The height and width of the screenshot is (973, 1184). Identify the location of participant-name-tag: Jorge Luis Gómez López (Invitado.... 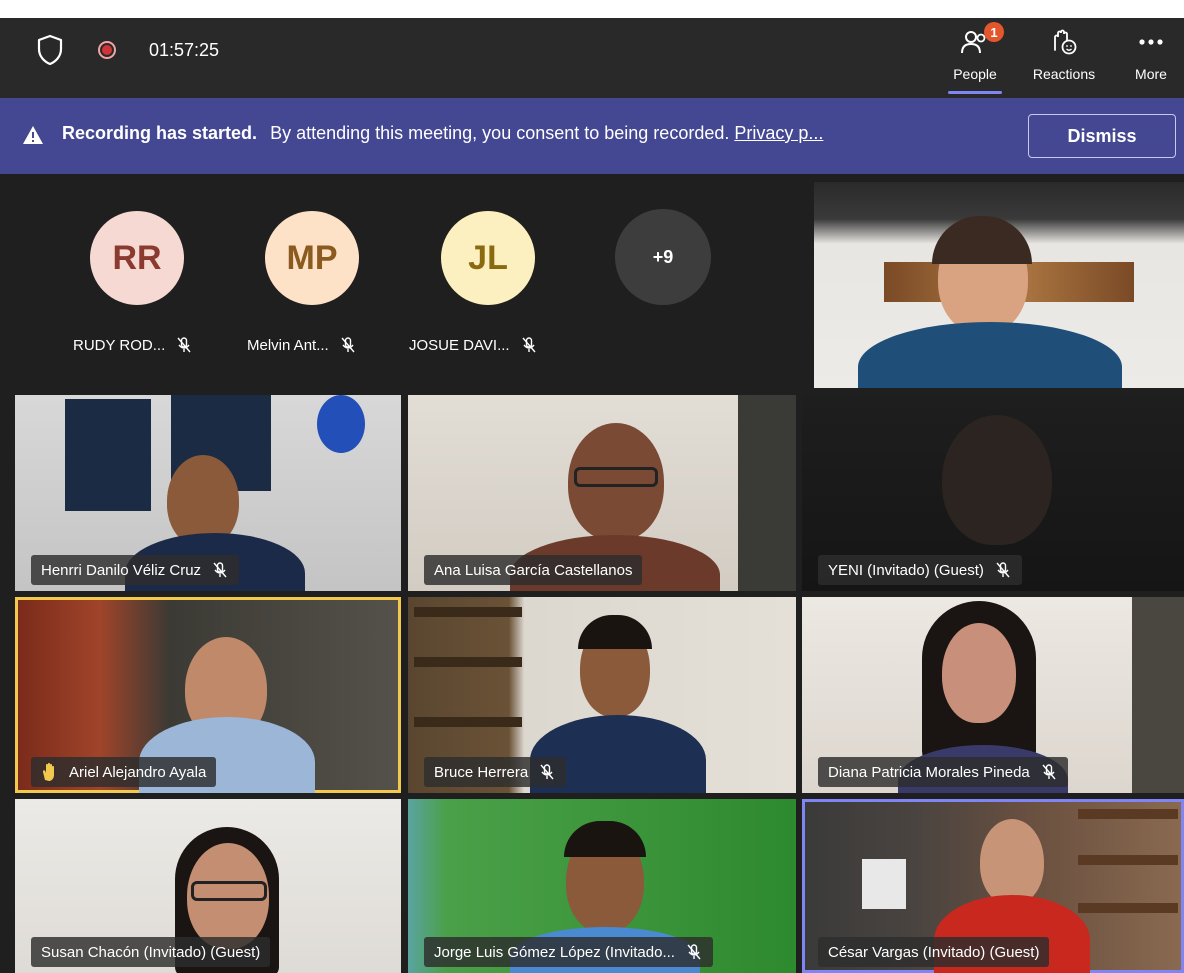
(568, 952).